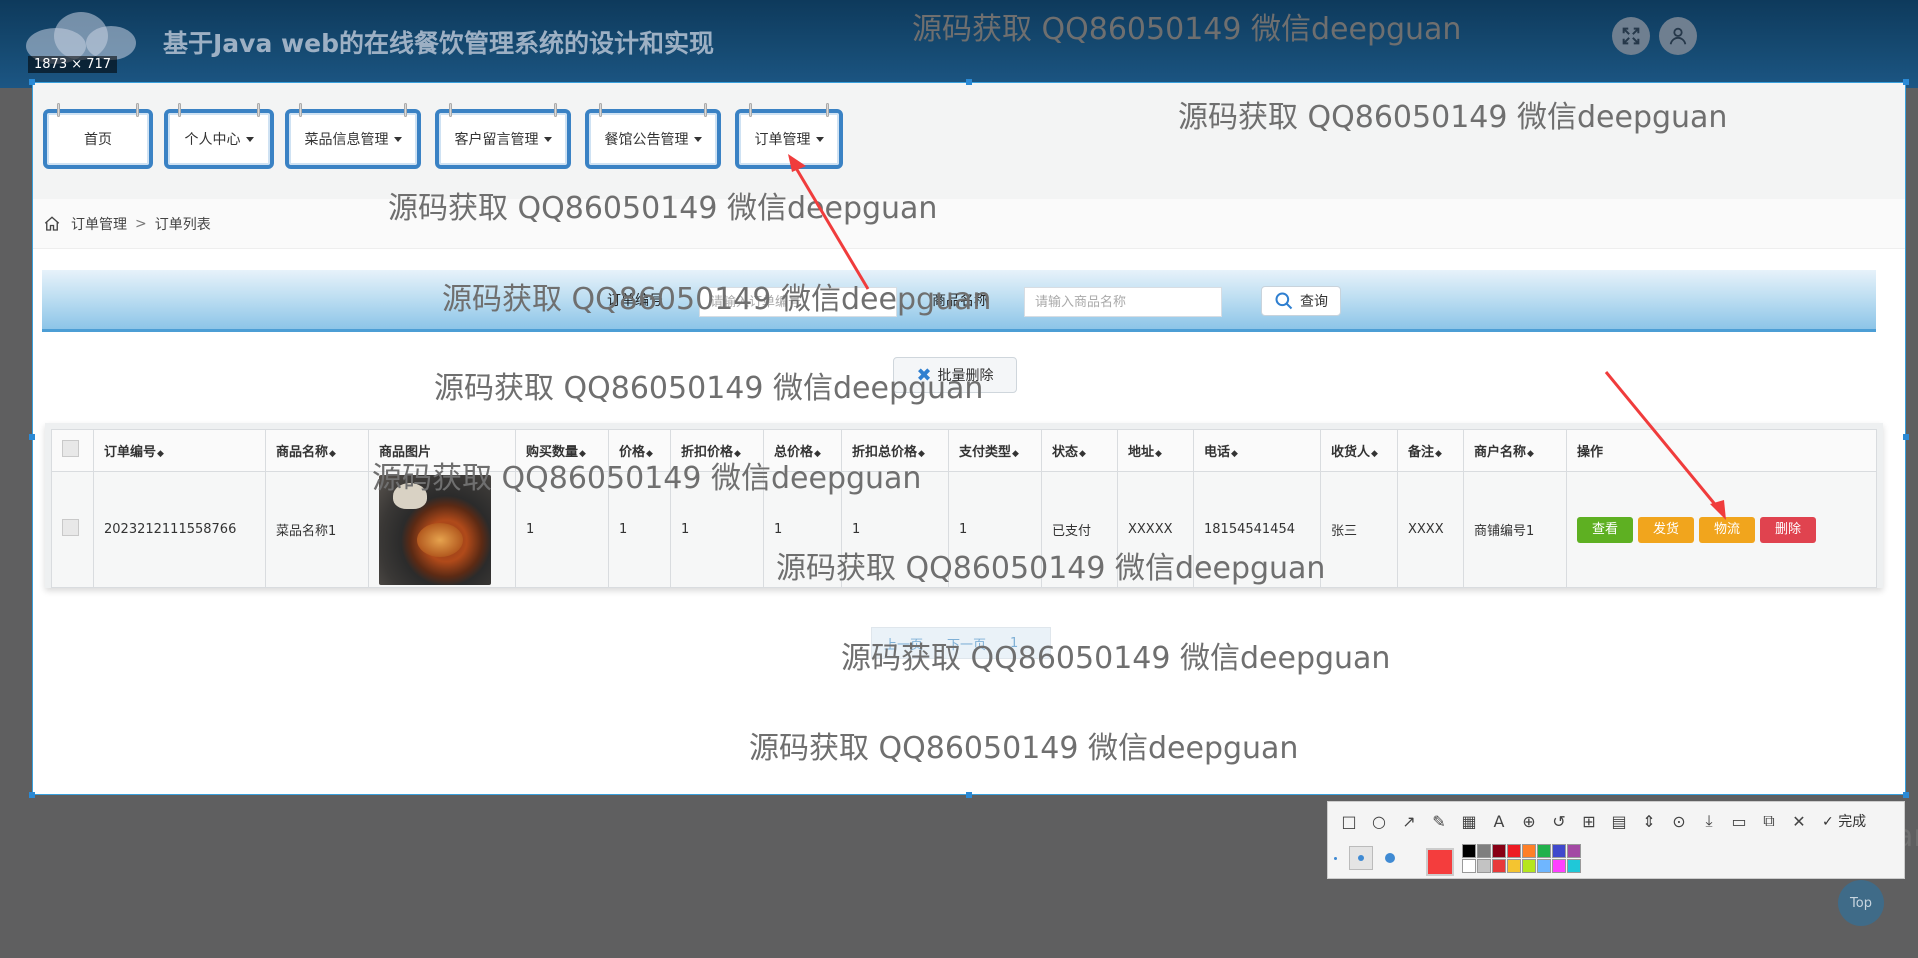  I want to click on column-header: 状态◆, so click(1079, 450).